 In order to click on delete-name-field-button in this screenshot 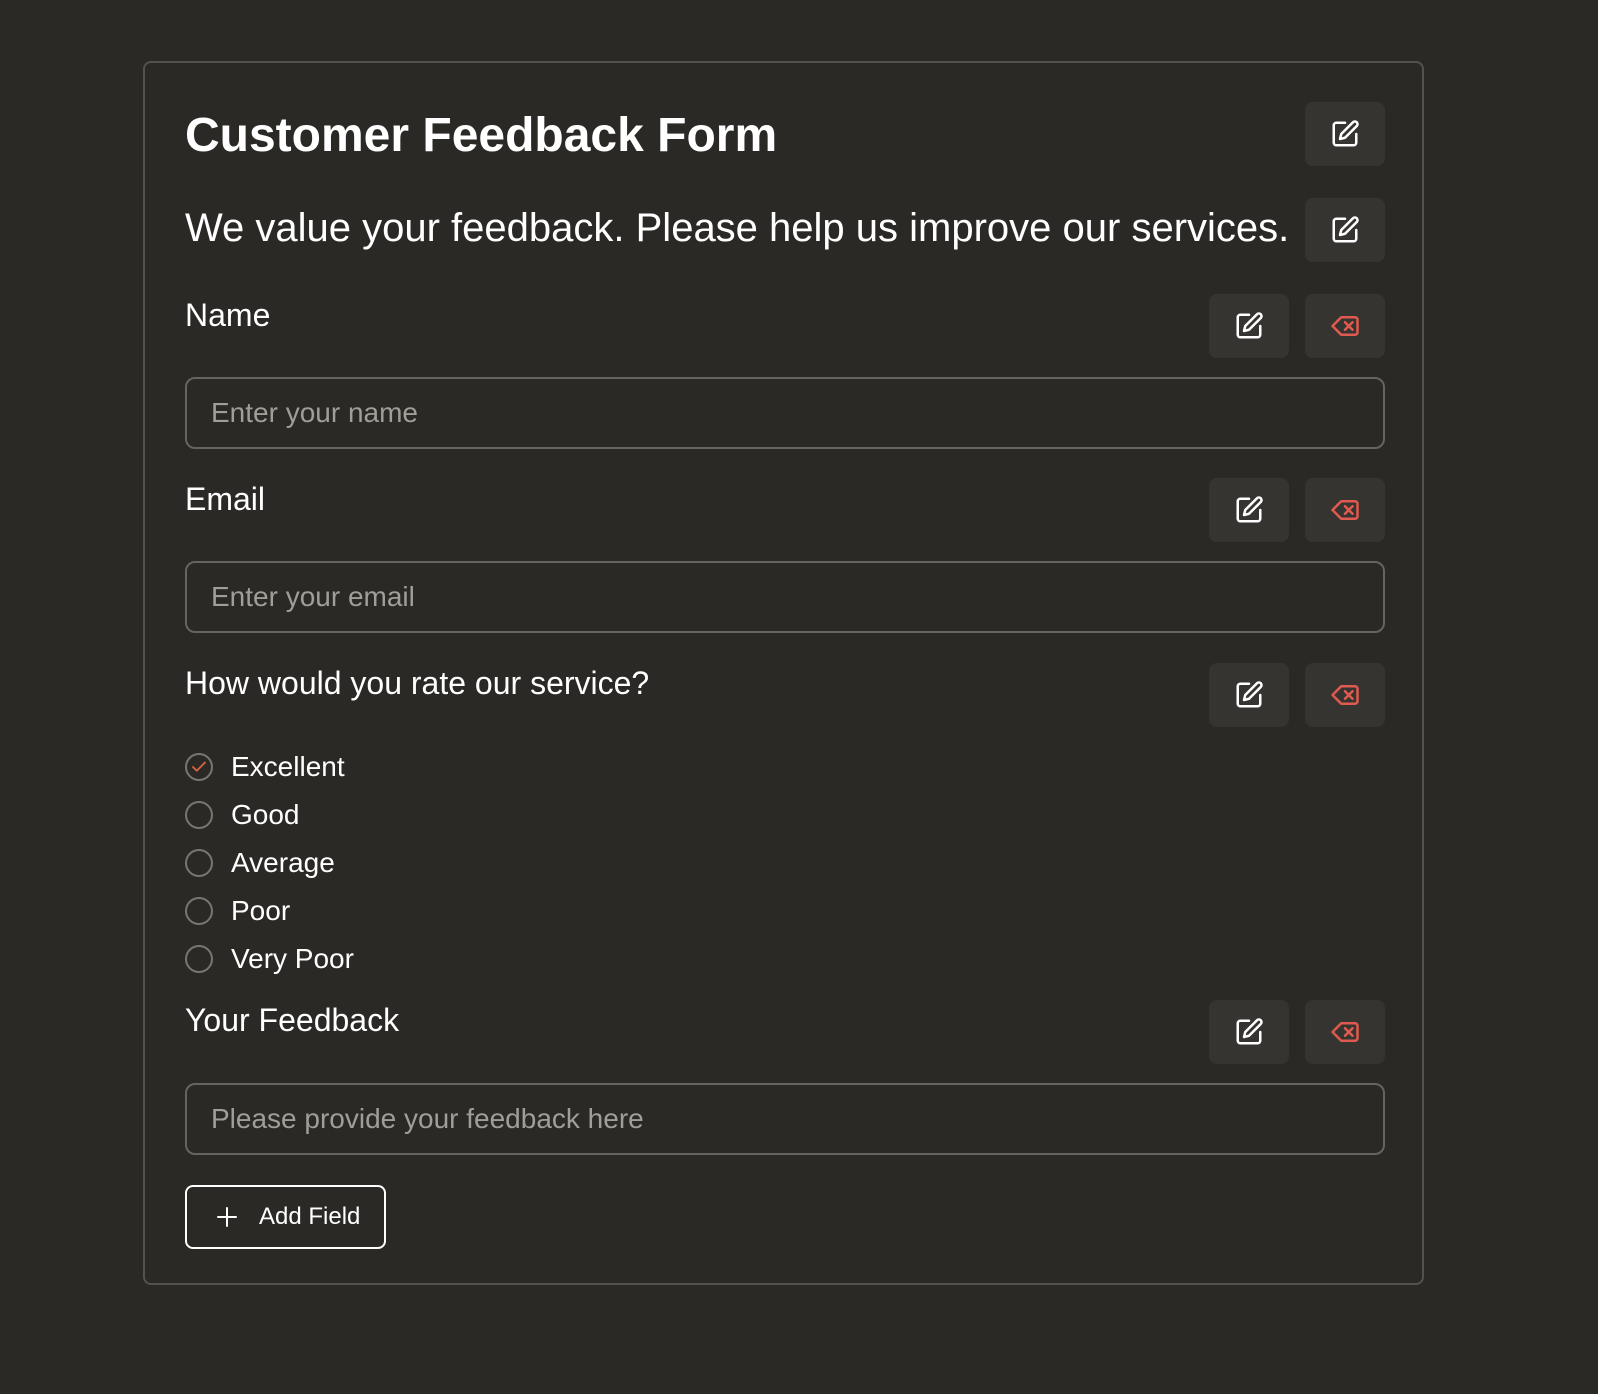, I will do `click(1345, 326)`.